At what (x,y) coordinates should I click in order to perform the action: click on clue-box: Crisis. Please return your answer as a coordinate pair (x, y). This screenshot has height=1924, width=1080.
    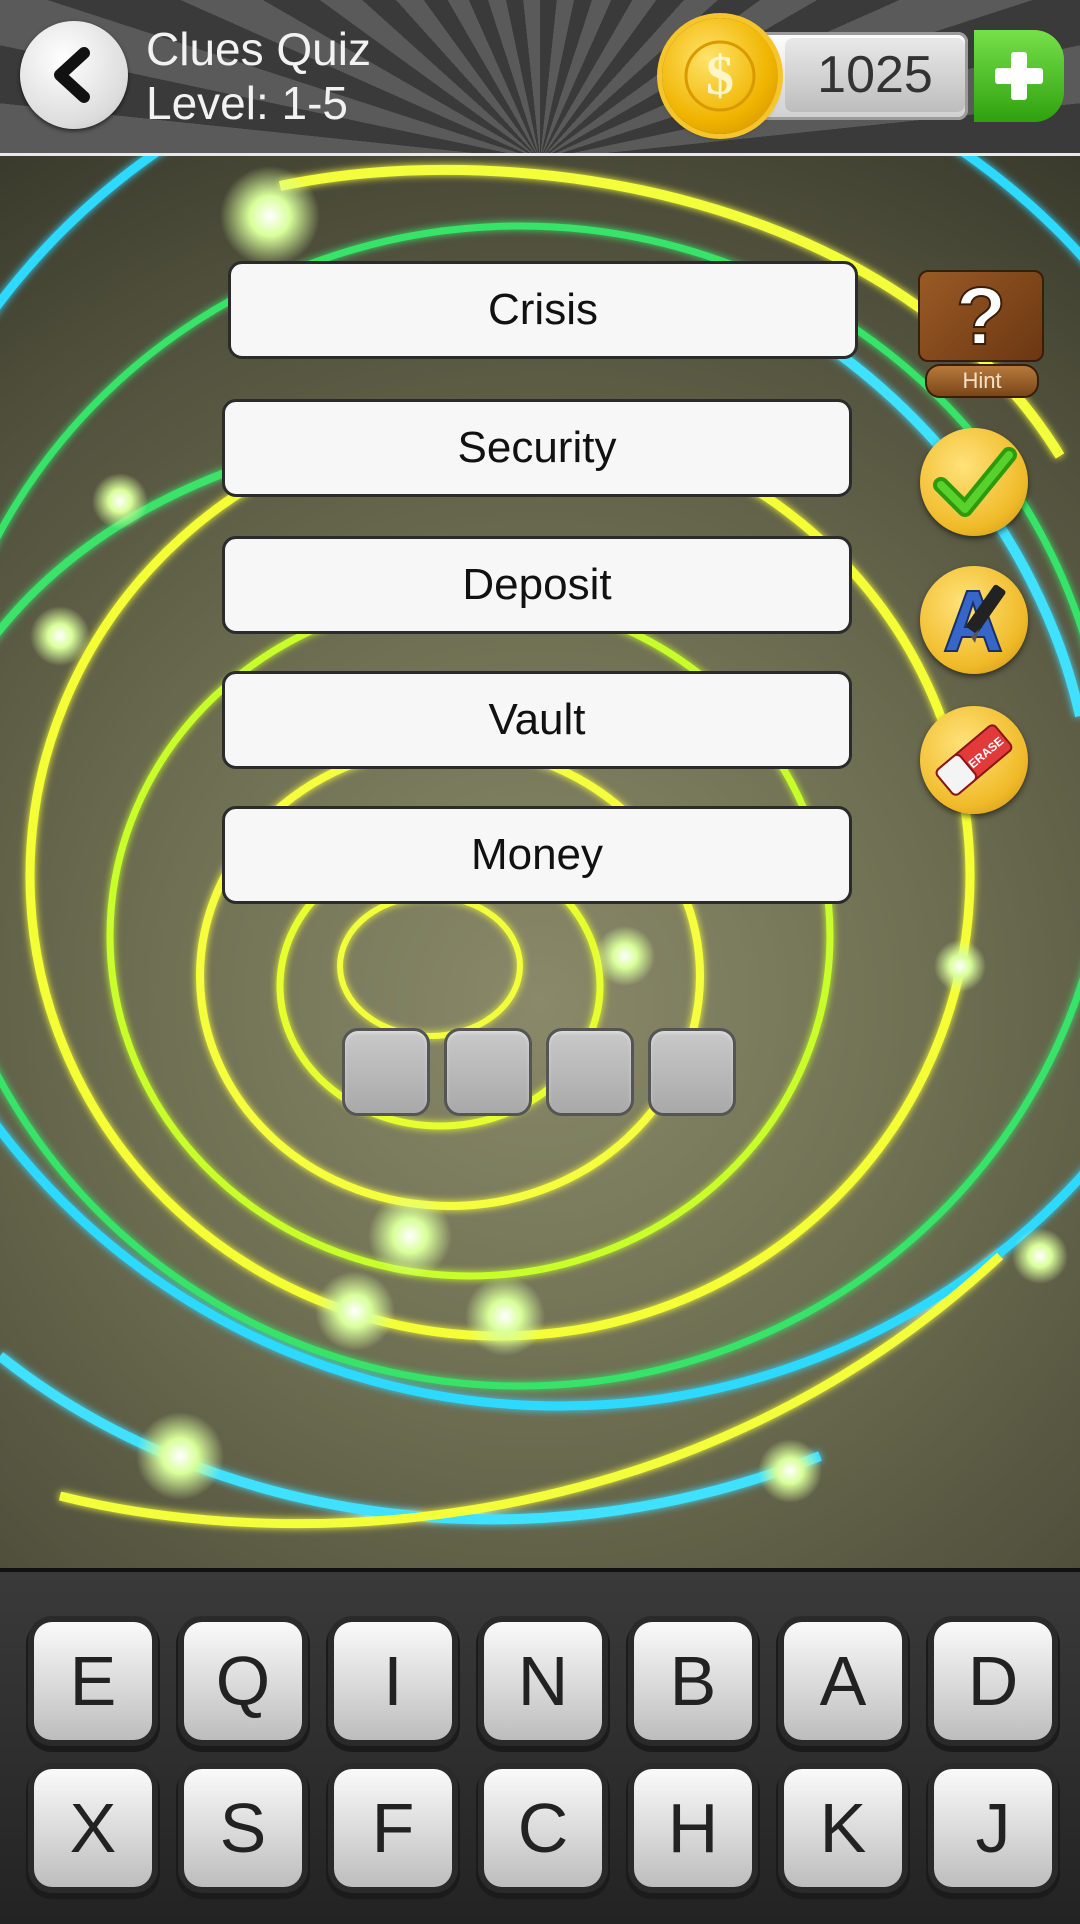
    Looking at the image, I should click on (543, 310).